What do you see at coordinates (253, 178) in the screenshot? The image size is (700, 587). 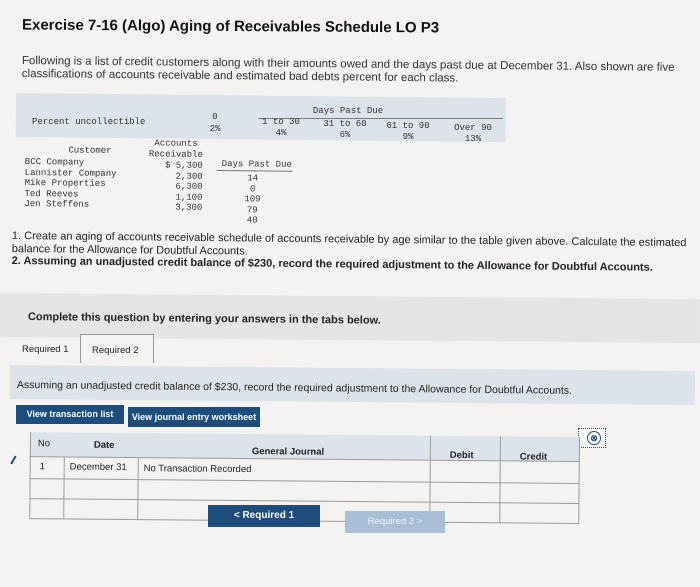 I see `days-past-due-value: 14` at bounding box center [253, 178].